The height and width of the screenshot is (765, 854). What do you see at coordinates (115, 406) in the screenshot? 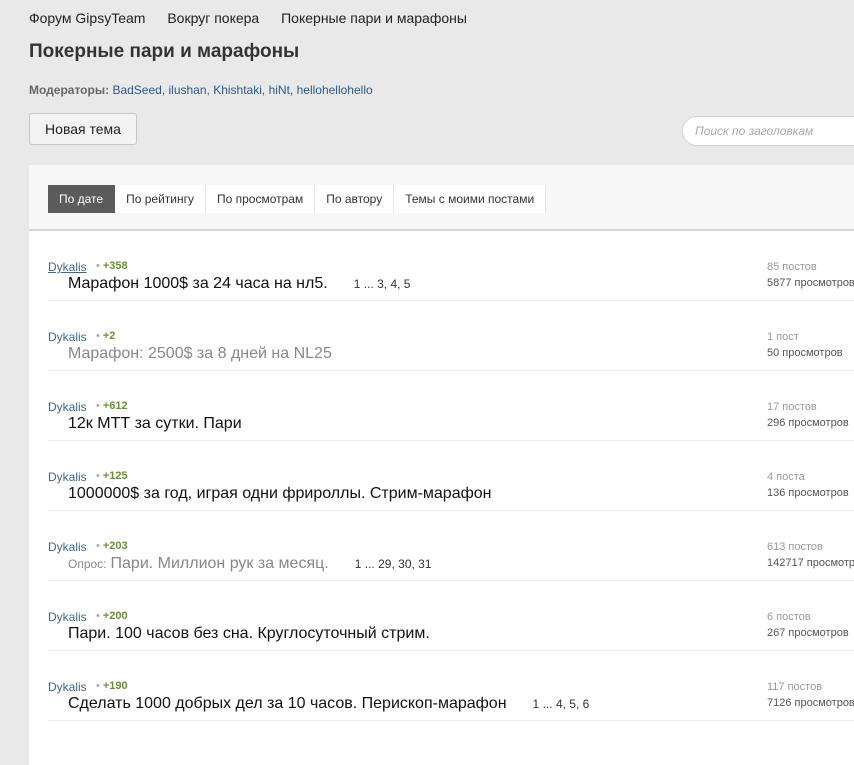
I see `topic-rating-value: +612` at bounding box center [115, 406].